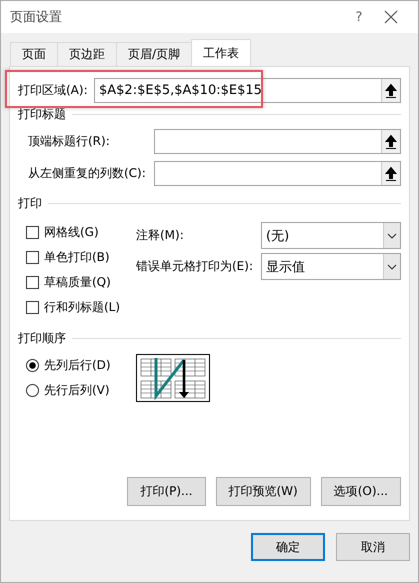 Image resolution: width=419 pixels, height=583 pixels. What do you see at coordinates (331, 235) in the screenshot?
I see `dropdown: (无)` at bounding box center [331, 235].